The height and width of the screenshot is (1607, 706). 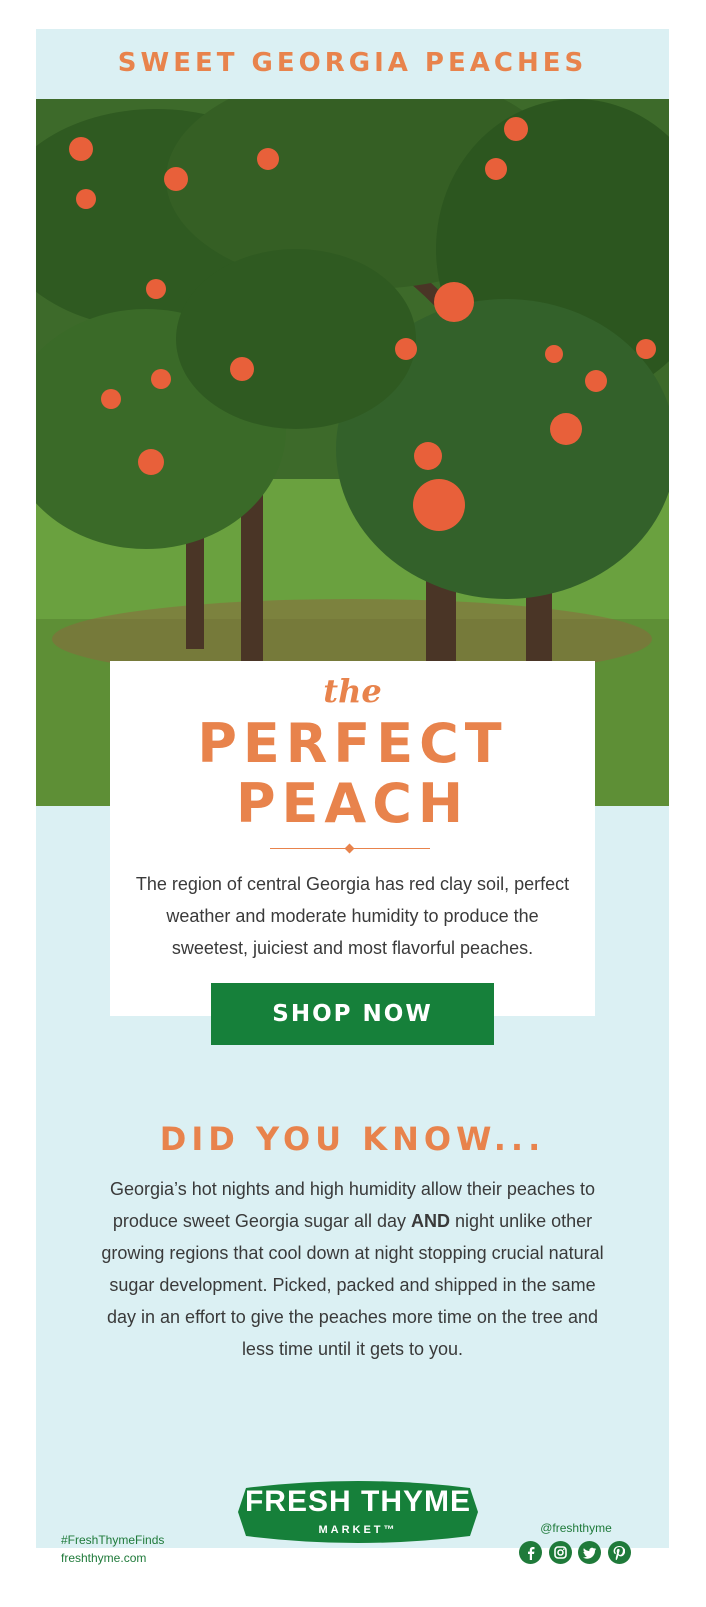 I want to click on headline-line-2: PEACH, so click(x=352, y=803).